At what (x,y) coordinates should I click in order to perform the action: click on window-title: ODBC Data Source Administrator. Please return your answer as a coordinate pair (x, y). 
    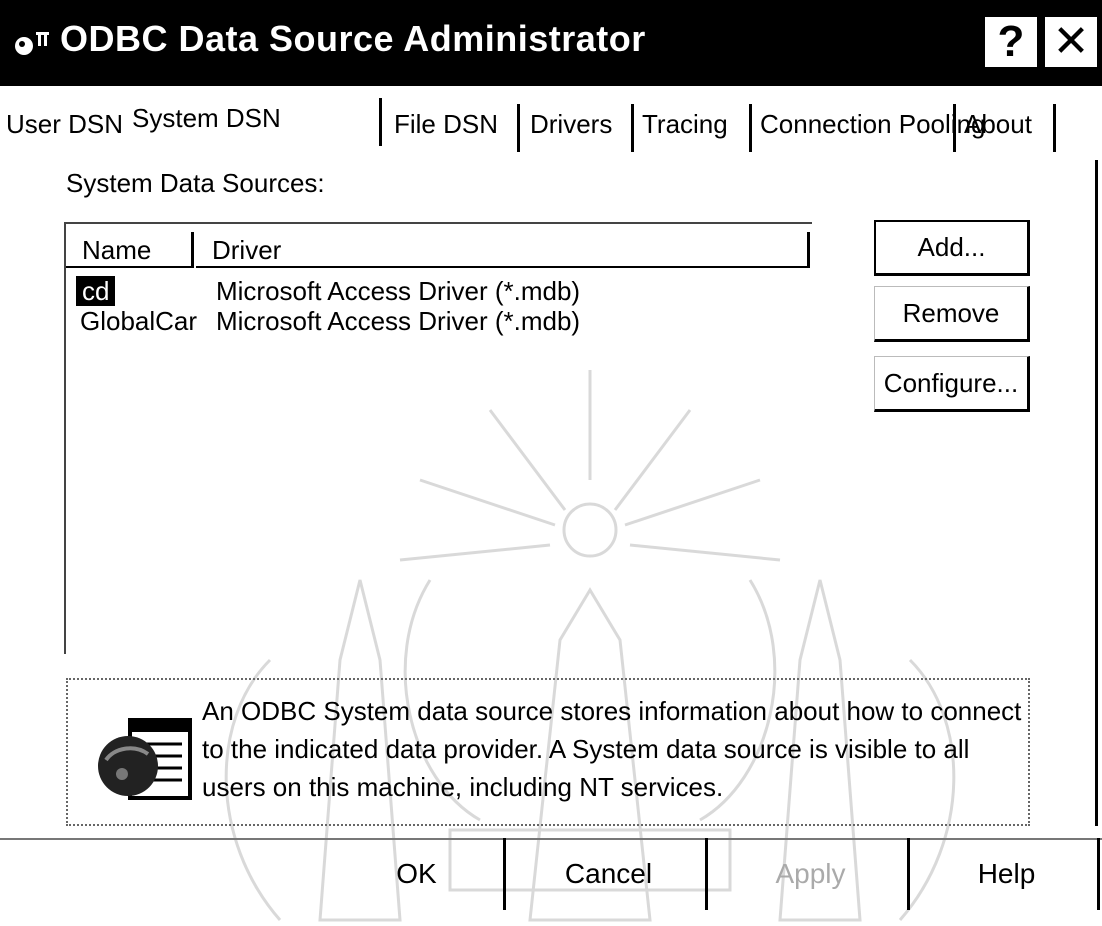
    Looking at the image, I should click on (353, 38).